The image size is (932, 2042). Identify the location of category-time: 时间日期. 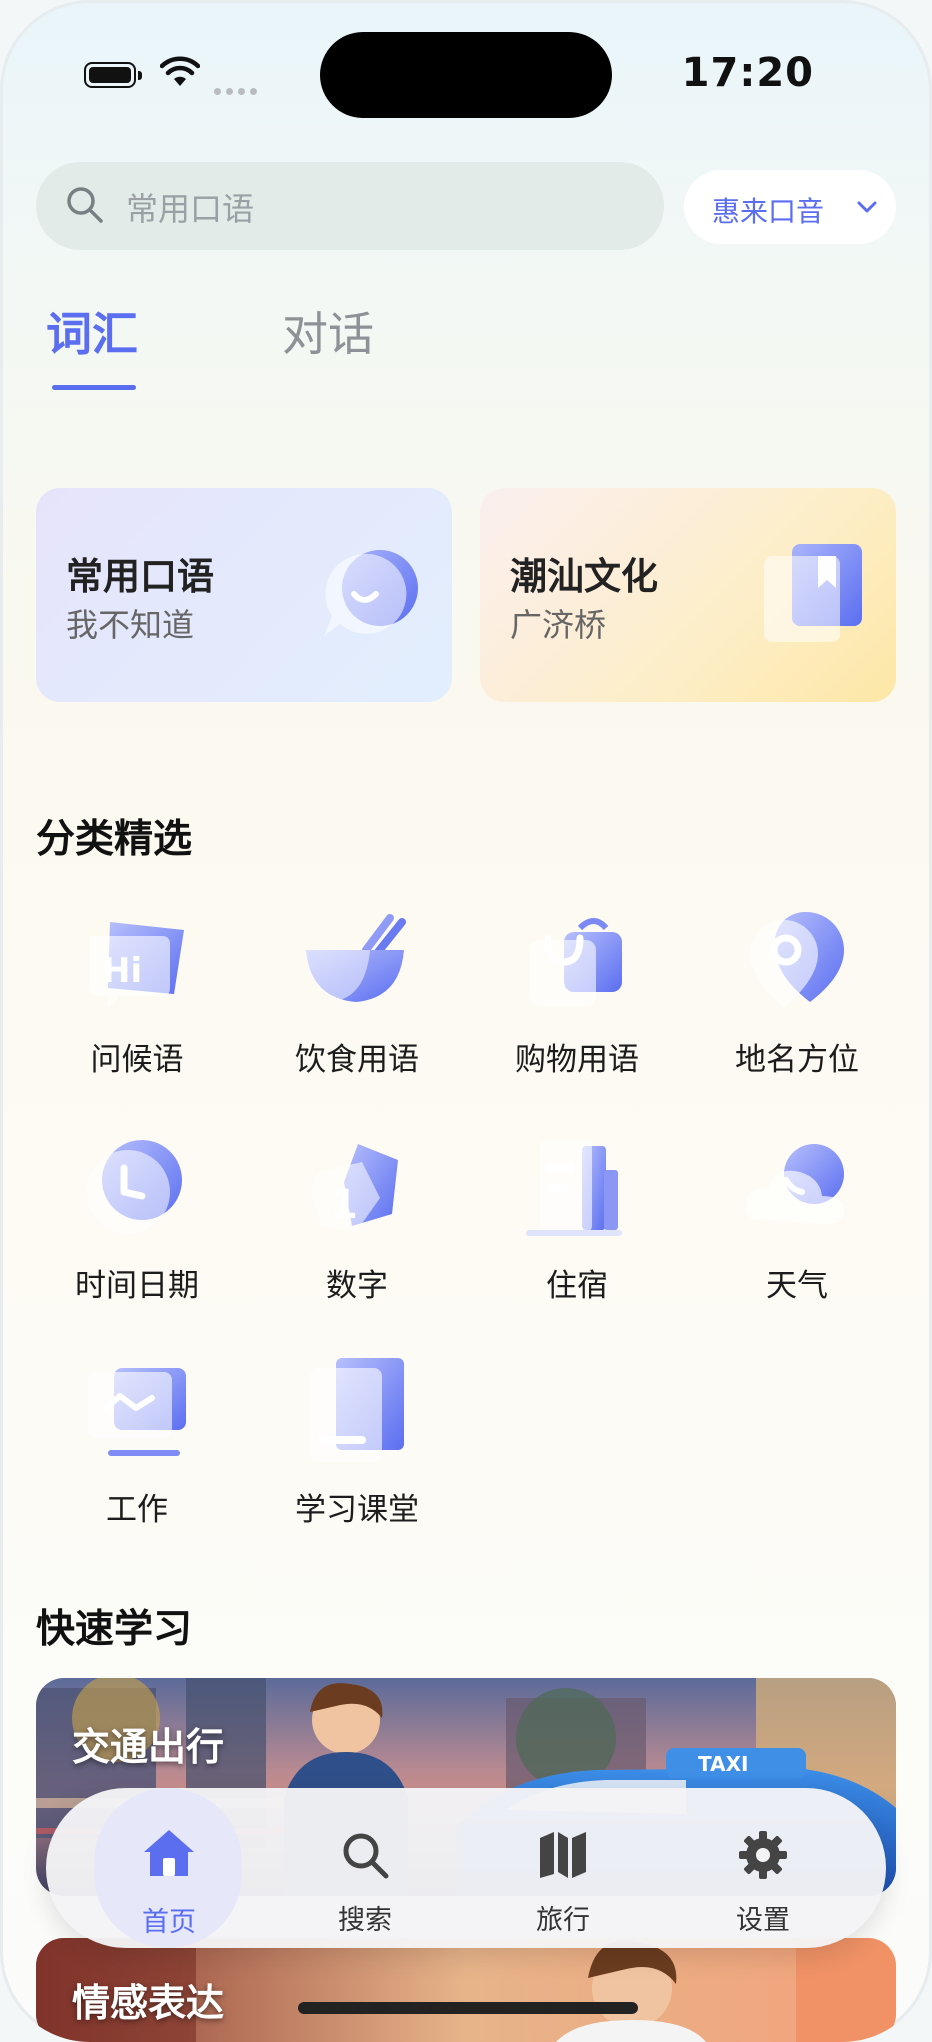
(132, 1229).